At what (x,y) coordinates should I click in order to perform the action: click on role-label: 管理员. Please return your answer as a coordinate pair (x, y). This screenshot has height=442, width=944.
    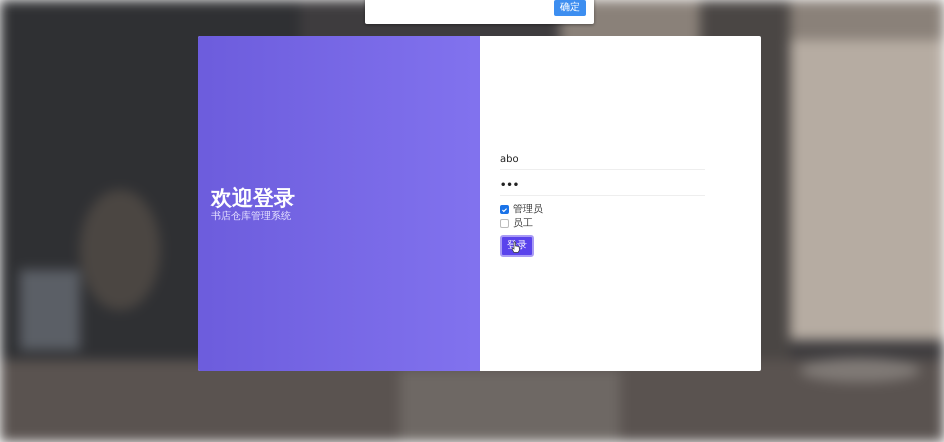
    Looking at the image, I should click on (528, 209).